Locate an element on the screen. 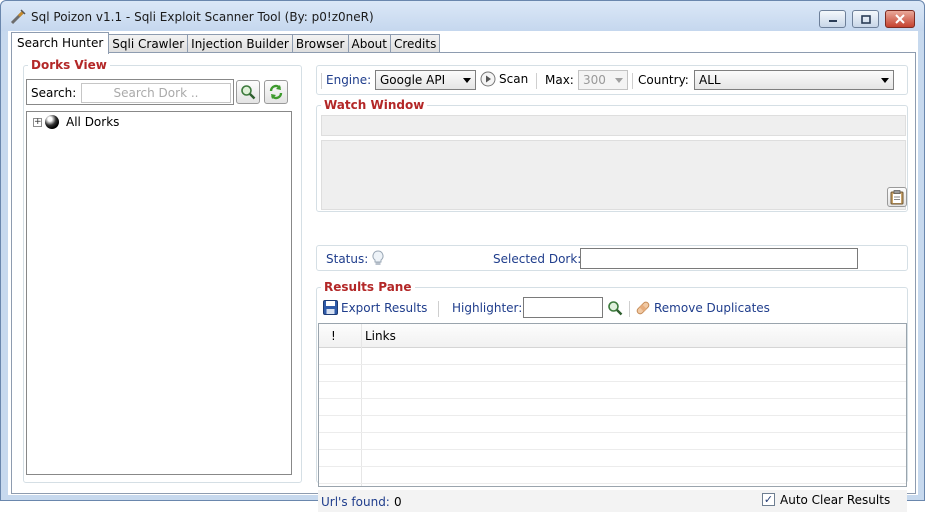 The height and width of the screenshot is (512, 925). refresh-dorks-button is located at coordinates (276, 92).